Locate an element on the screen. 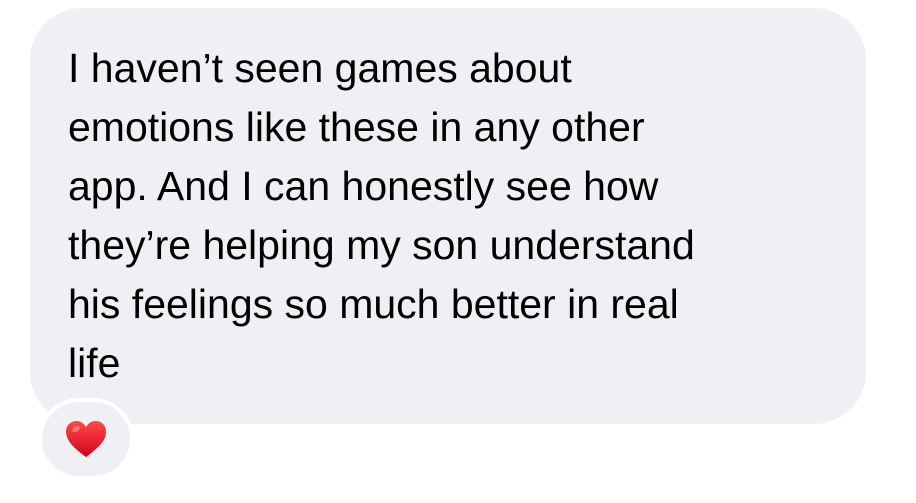  message-line: I haven’t seen games about is located at coordinates (320, 68).